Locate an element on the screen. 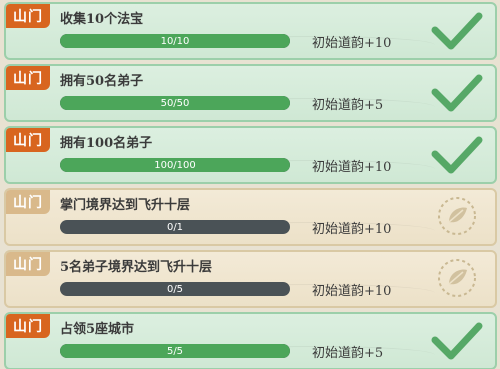 The image size is (500, 369). progress-text: 5/5 is located at coordinates (175, 351).